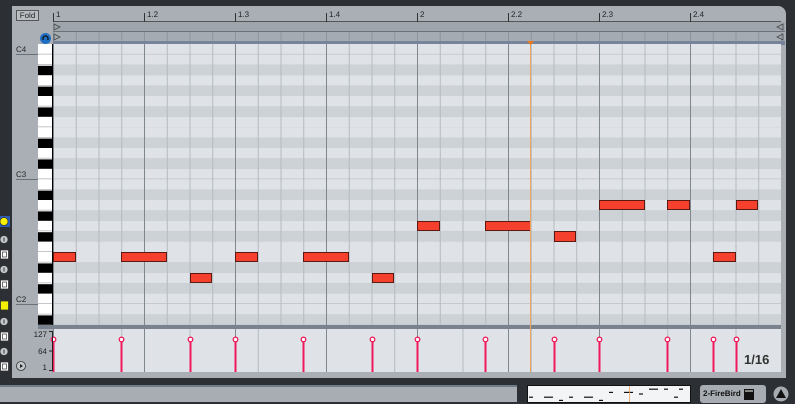 This screenshot has width=795, height=404. Describe the element at coordinates (244, 15) in the screenshot. I see `beat-label: 1.3` at that location.